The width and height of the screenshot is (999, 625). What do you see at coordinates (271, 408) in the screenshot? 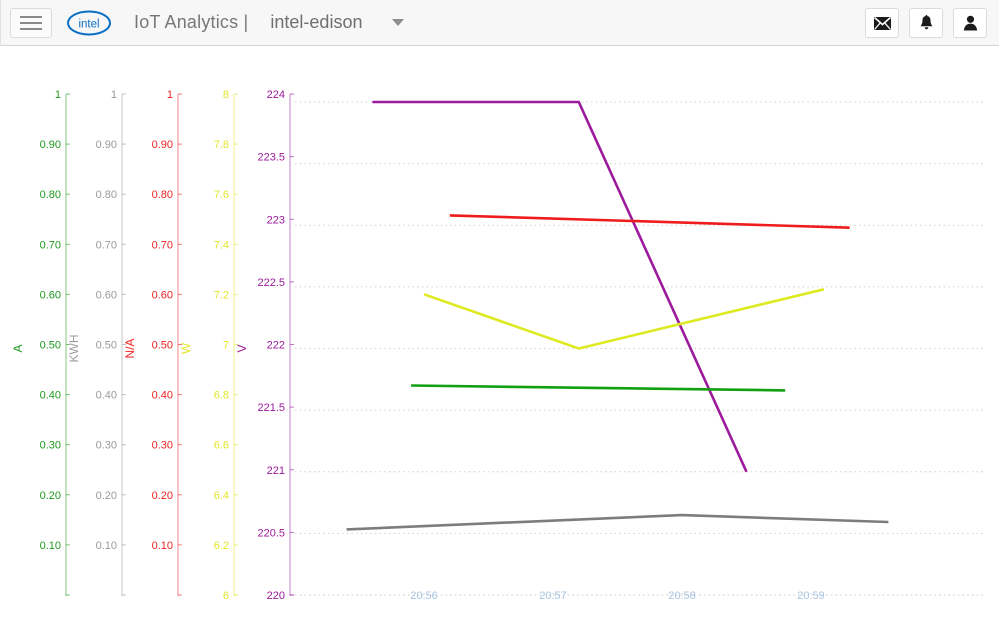
I see `y-axis-tick-label: 221.5` at bounding box center [271, 408].